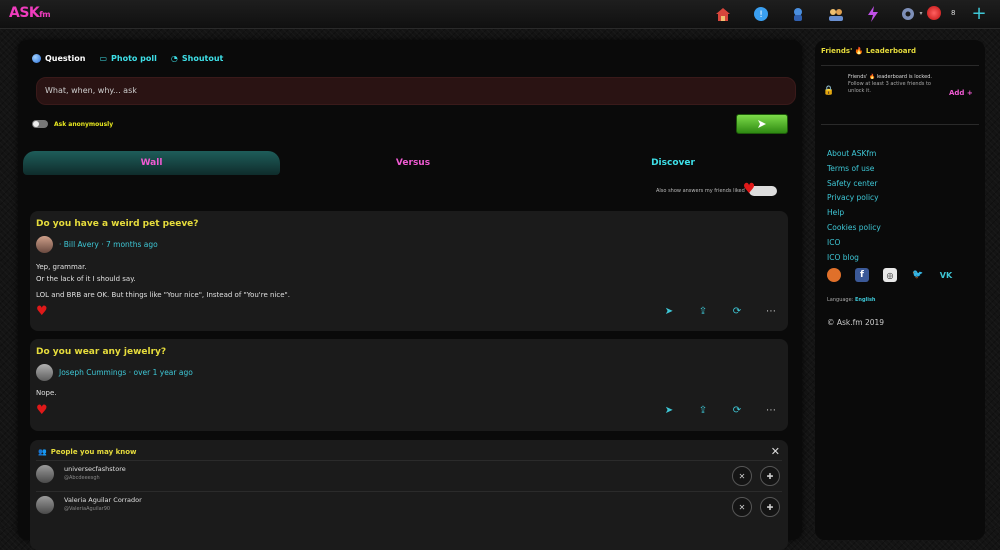 The image size is (1000, 550). Describe the element at coordinates (151, 163) in the screenshot. I see `tab-wall: Wall` at that location.